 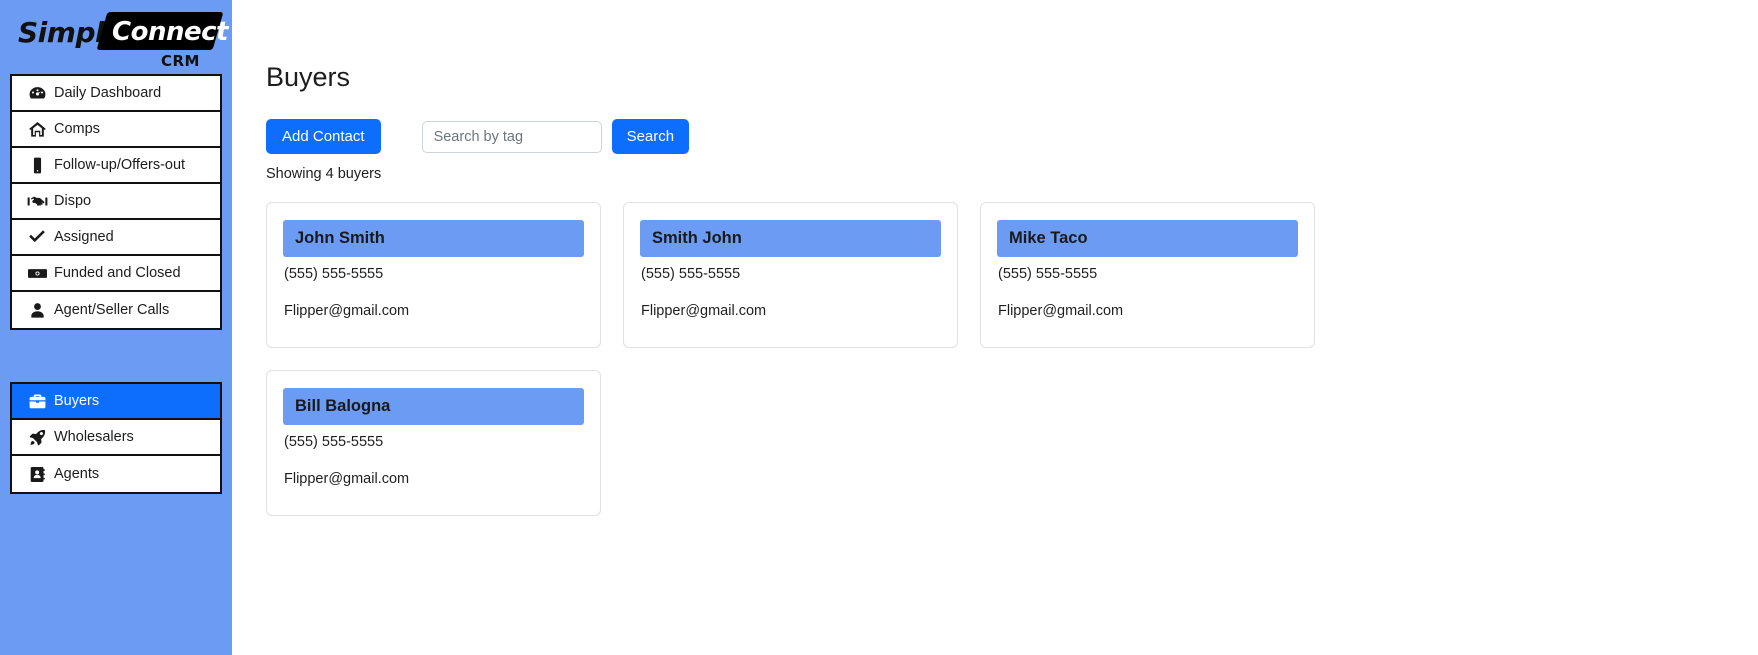 What do you see at coordinates (77, 129) in the screenshot?
I see `sidebar-item-label: Comps` at bounding box center [77, 129].